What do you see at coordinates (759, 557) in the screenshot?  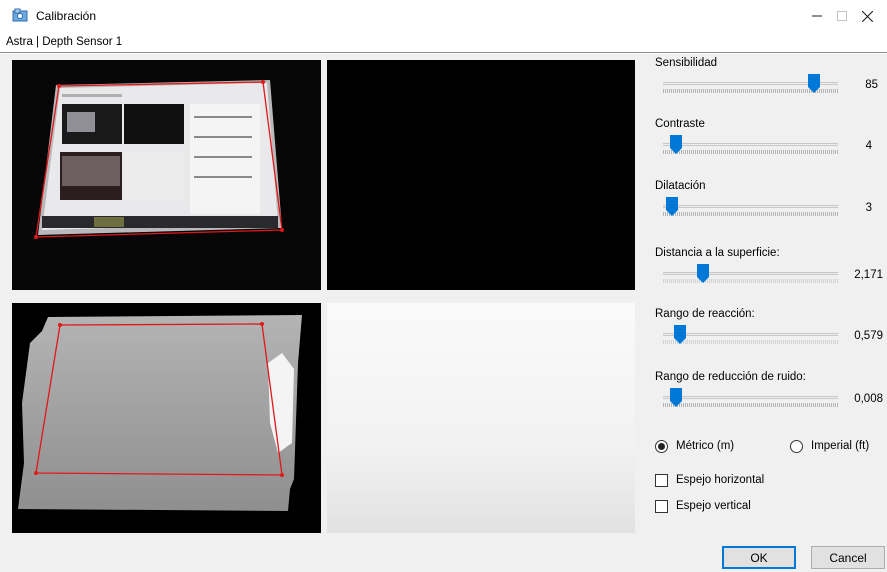 I see `ok-button: OK` at bounding box center [759, 557].